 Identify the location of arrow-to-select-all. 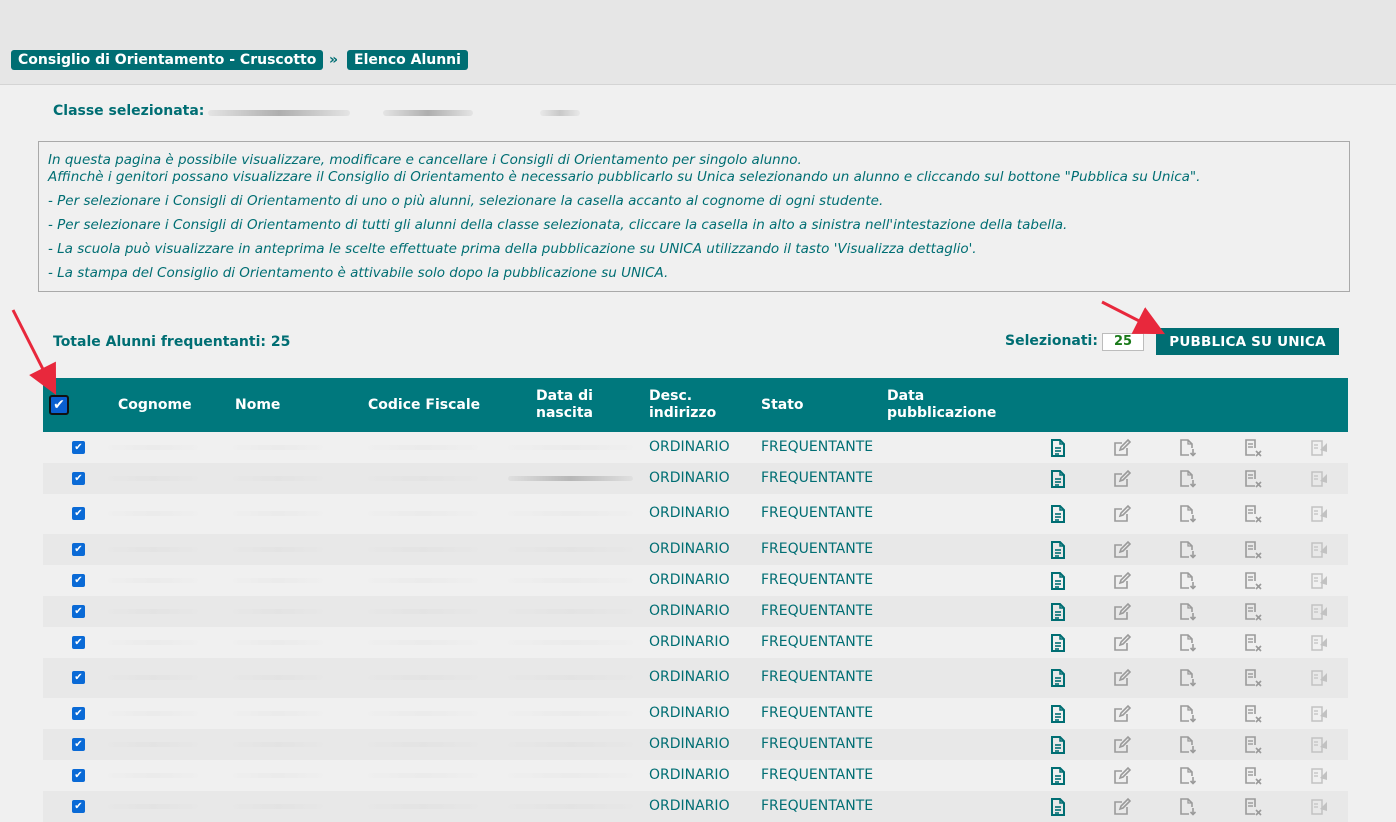
(34, 352).